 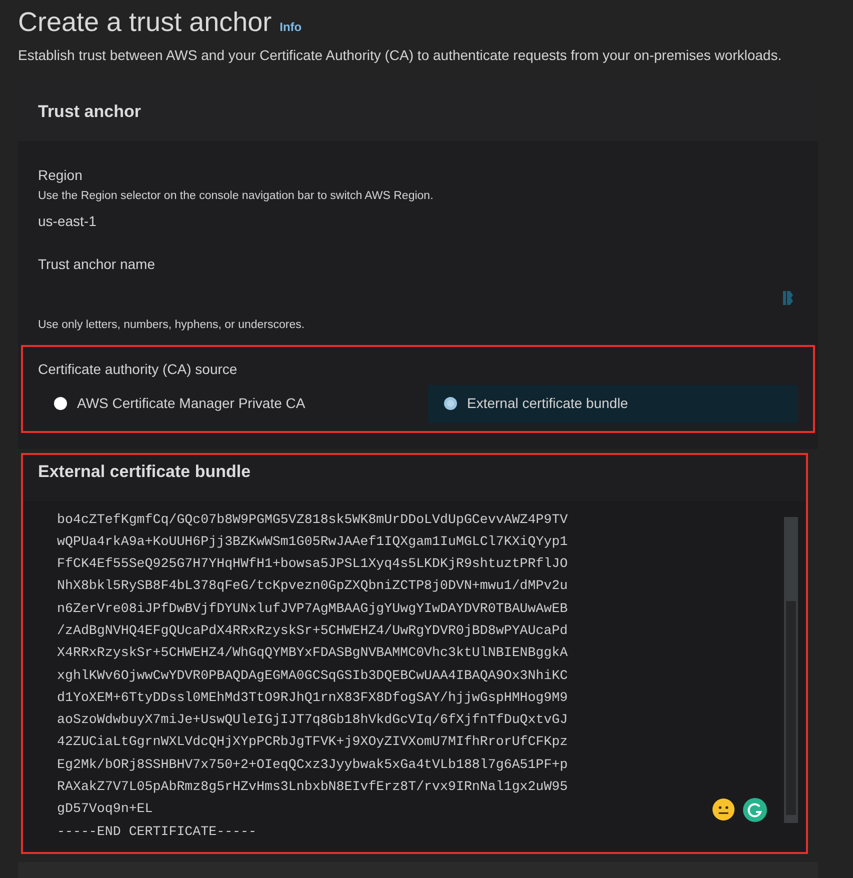 What do you see at coordinates (400, 55) in the screenshot?
I see `page-description: Establish trust between AWS and your Certificate Authority (CA) to authenticate requests from your on-premises workloads.` at bounding box center [400, 55].